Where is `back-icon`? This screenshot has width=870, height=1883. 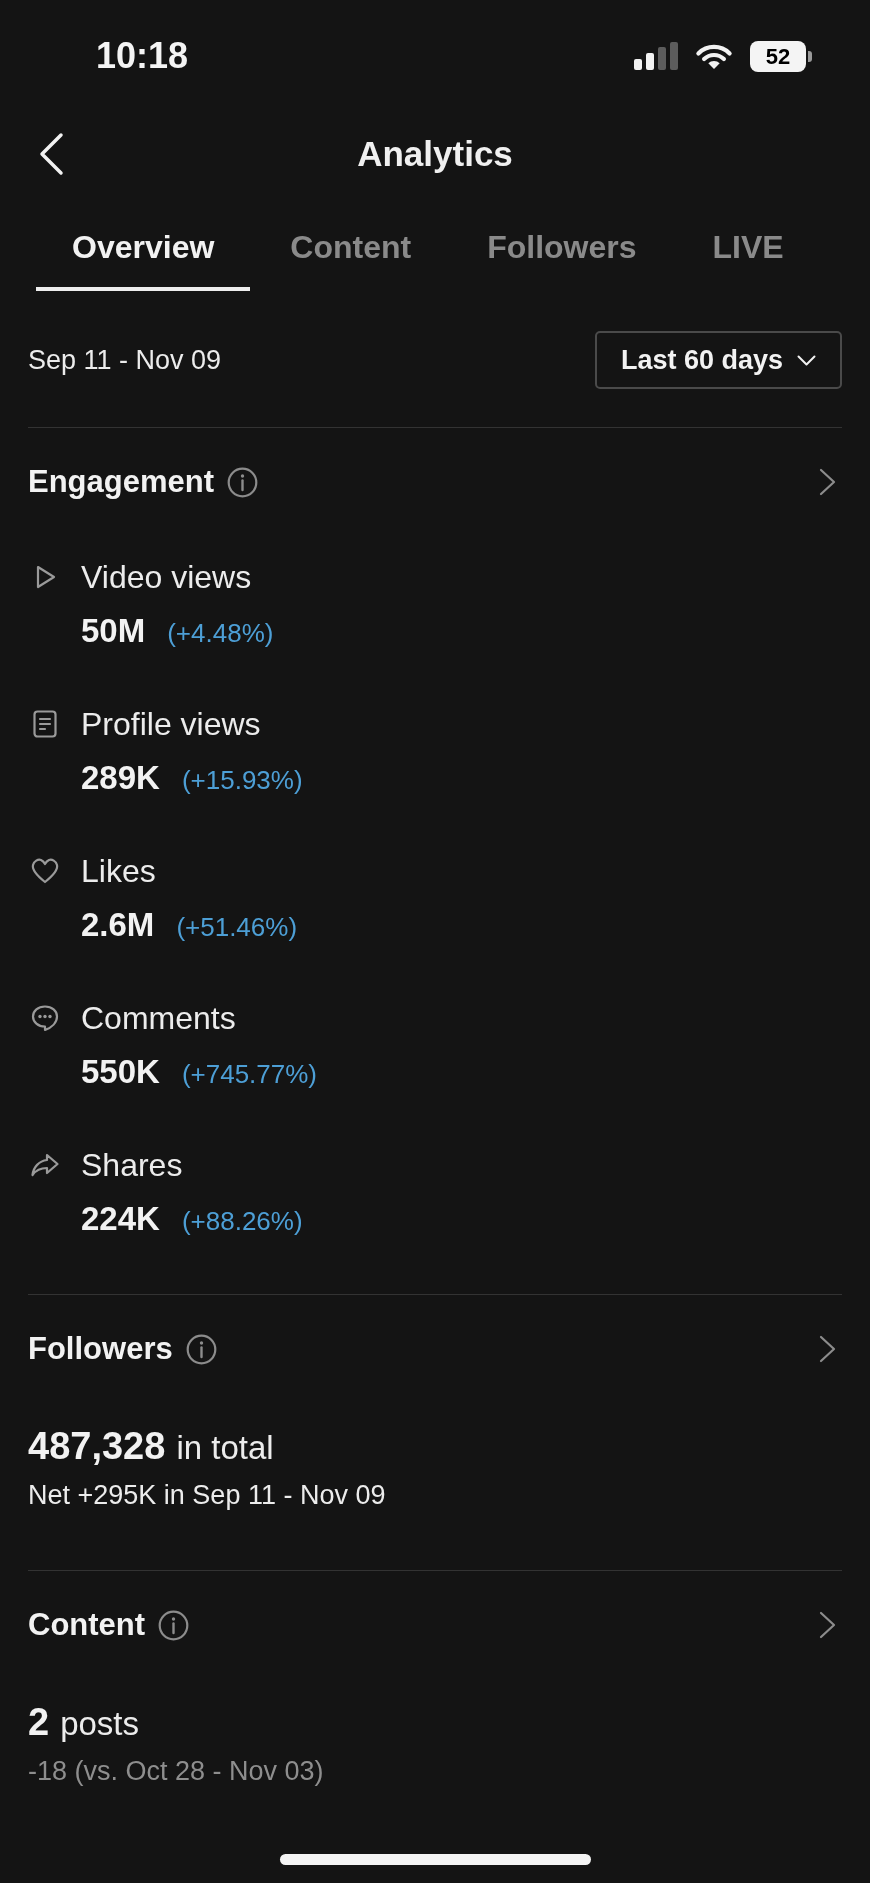
back-icon is located at coordinates (51, 154).